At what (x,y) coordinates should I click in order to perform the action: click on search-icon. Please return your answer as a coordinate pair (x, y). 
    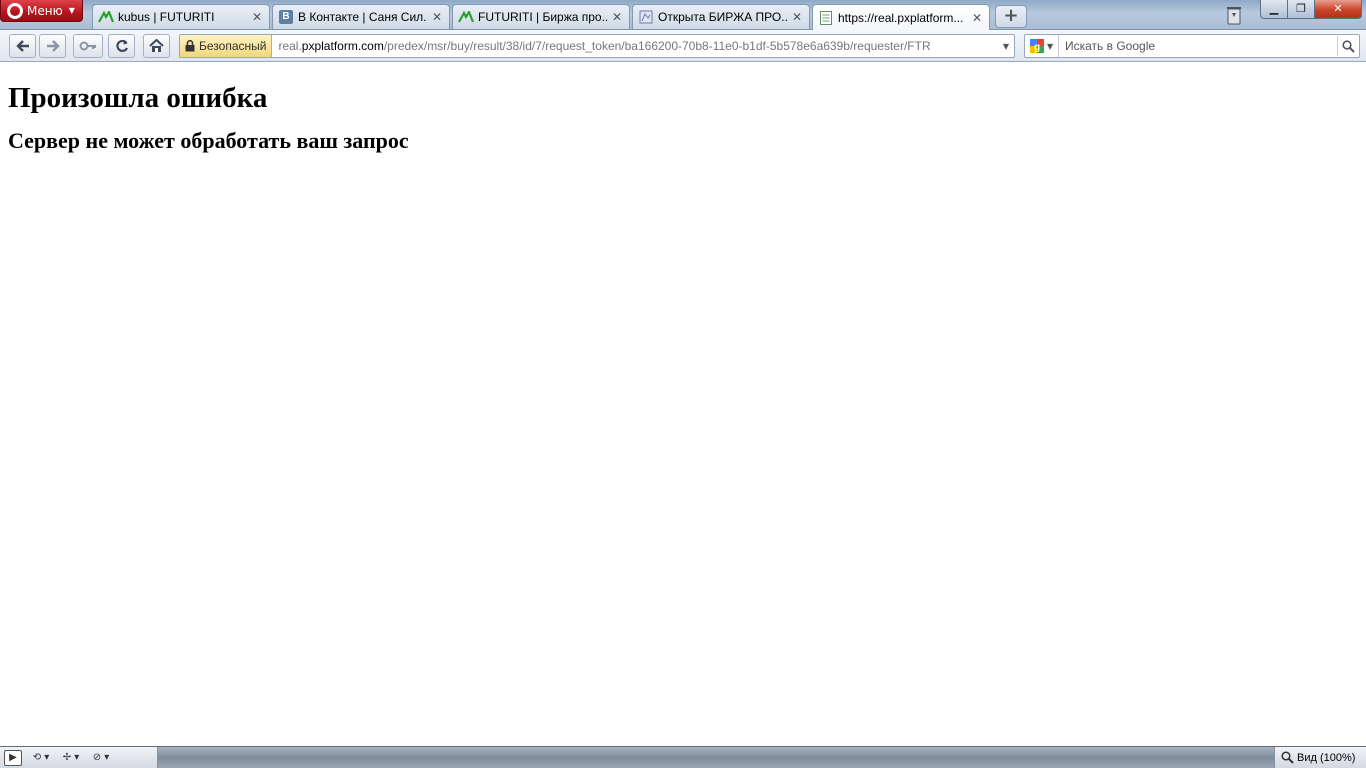
    Looking at the image, I should click on (1348, 46).